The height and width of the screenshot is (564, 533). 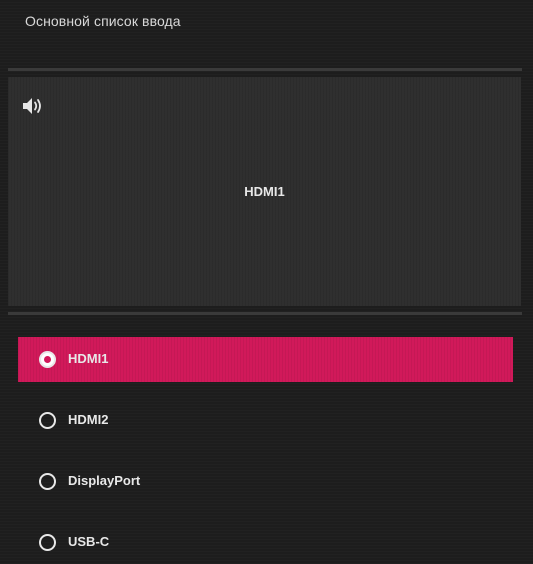 What do you see at coordinates (103, 21) in the screenshot?
I see `page-title: Основной список ввода` at bounding box center [103, 21].